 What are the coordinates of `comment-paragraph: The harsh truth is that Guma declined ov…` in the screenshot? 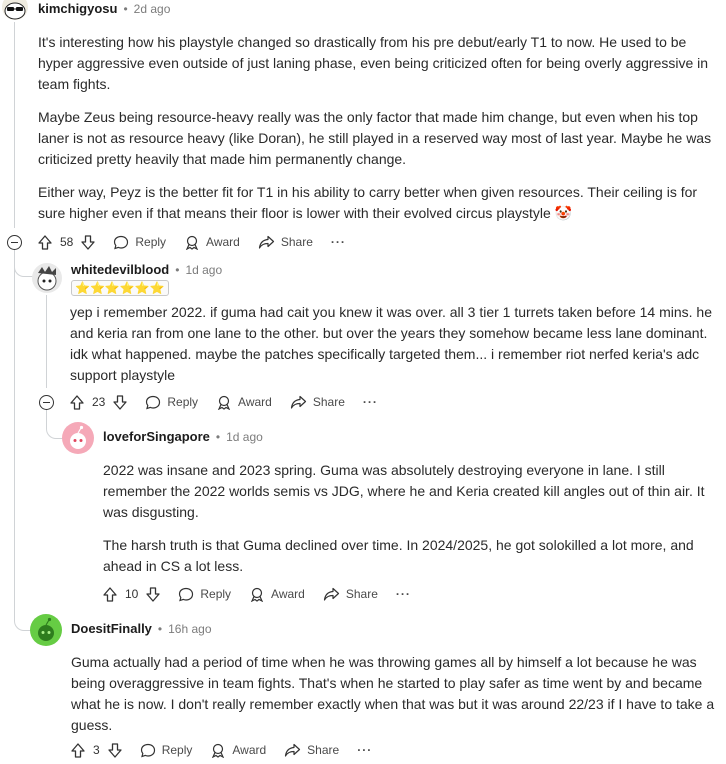 It's located at (398, 555).